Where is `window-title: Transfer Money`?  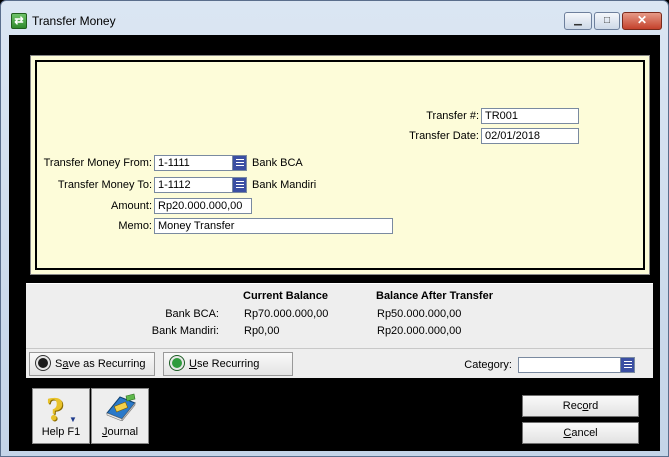
window-title: Transfer Money is located at coordinates (74, 21).